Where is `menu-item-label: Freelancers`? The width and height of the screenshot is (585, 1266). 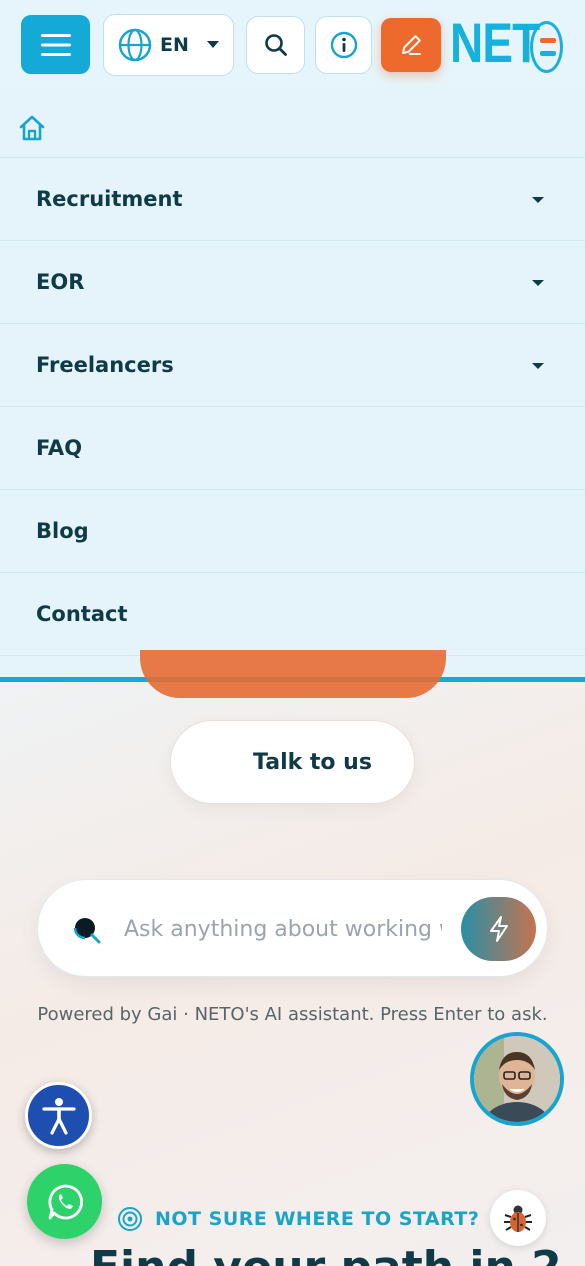
menu-item-label: Freelancers is located at coordinates (105, 365).